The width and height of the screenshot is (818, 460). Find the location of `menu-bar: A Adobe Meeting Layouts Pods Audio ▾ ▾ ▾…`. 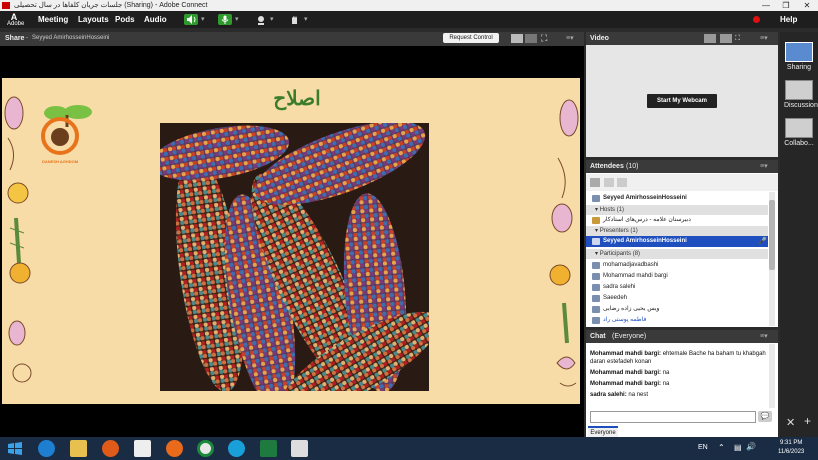

menu-bar: A Adobe Meeting Layouts Pods Audio ▾ ▾ ▾… is located at coordinates (409, 19).